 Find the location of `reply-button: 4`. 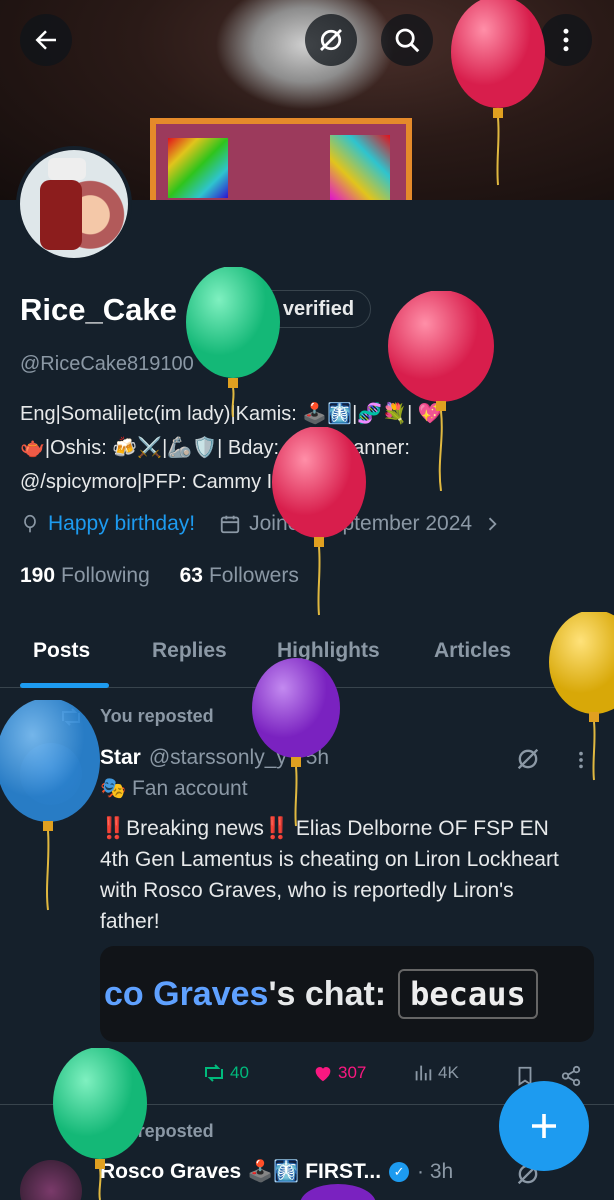

reply-button: 4 is located at coordinates (117, 1073).